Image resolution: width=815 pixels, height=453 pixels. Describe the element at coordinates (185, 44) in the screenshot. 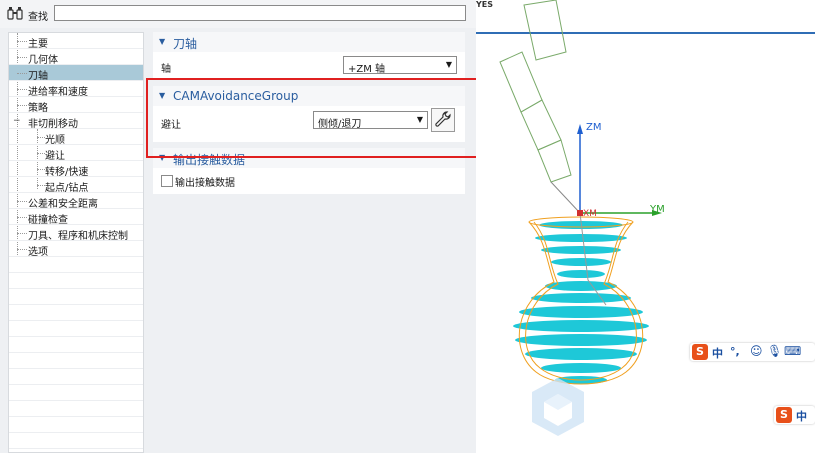

I see `section-title: 刀轴` at that location.